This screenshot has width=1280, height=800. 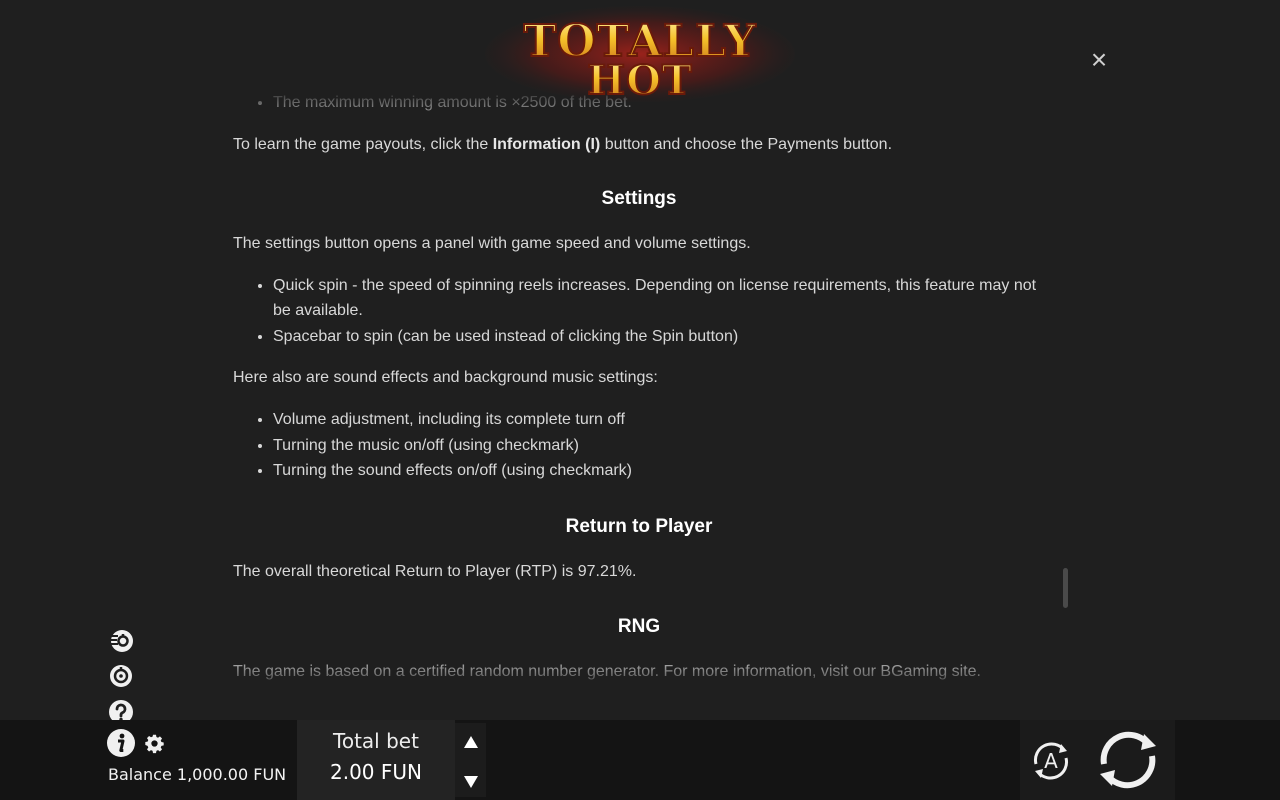 I want to click on balance-value: 1,000.00 FUN, so click(x=231, y=774).